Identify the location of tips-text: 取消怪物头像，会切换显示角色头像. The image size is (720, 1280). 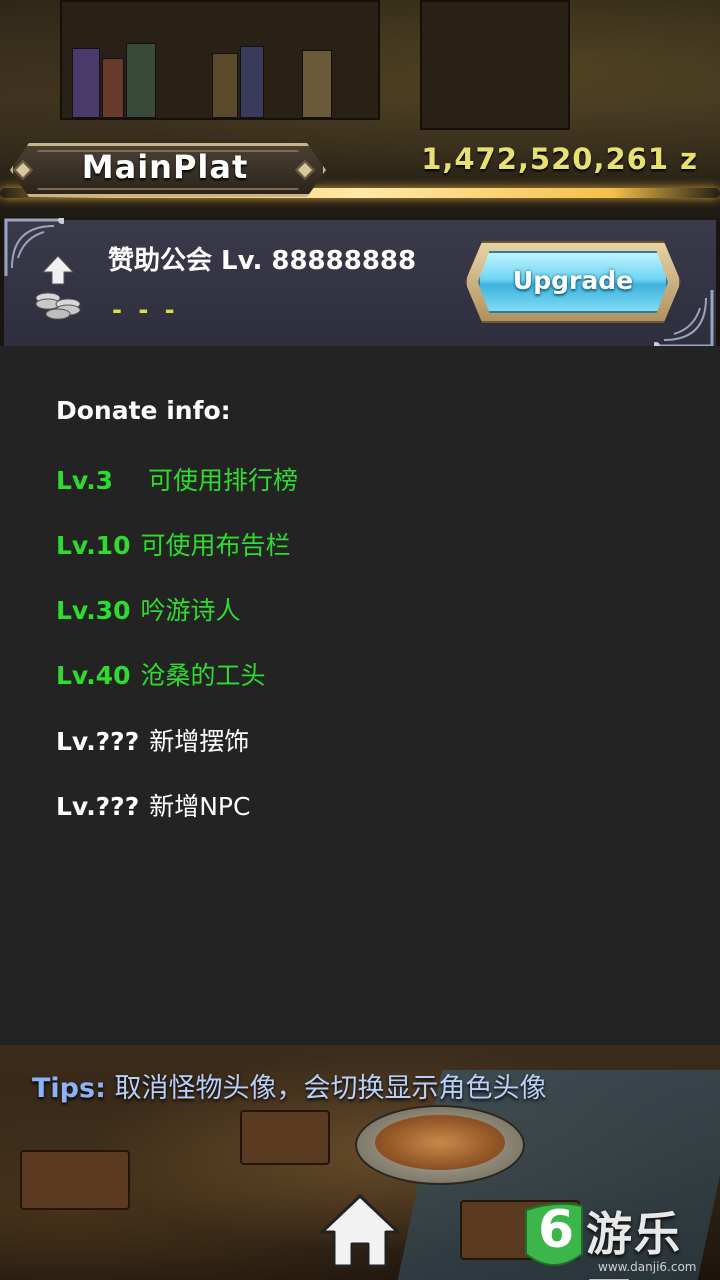
(330, 1088).